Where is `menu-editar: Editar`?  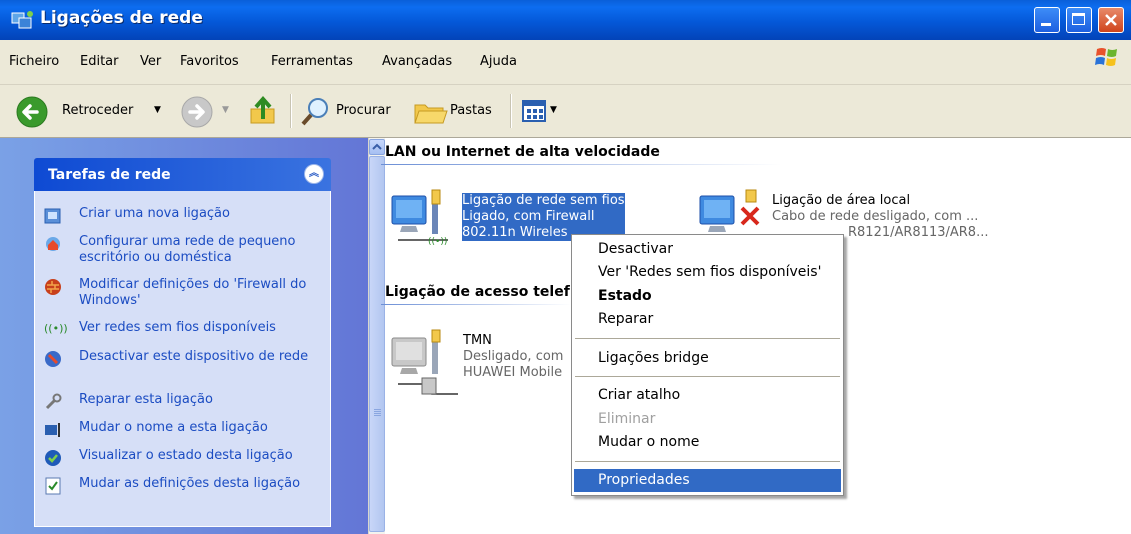
menu-editar: Editar is located at coordinates (99, 61).